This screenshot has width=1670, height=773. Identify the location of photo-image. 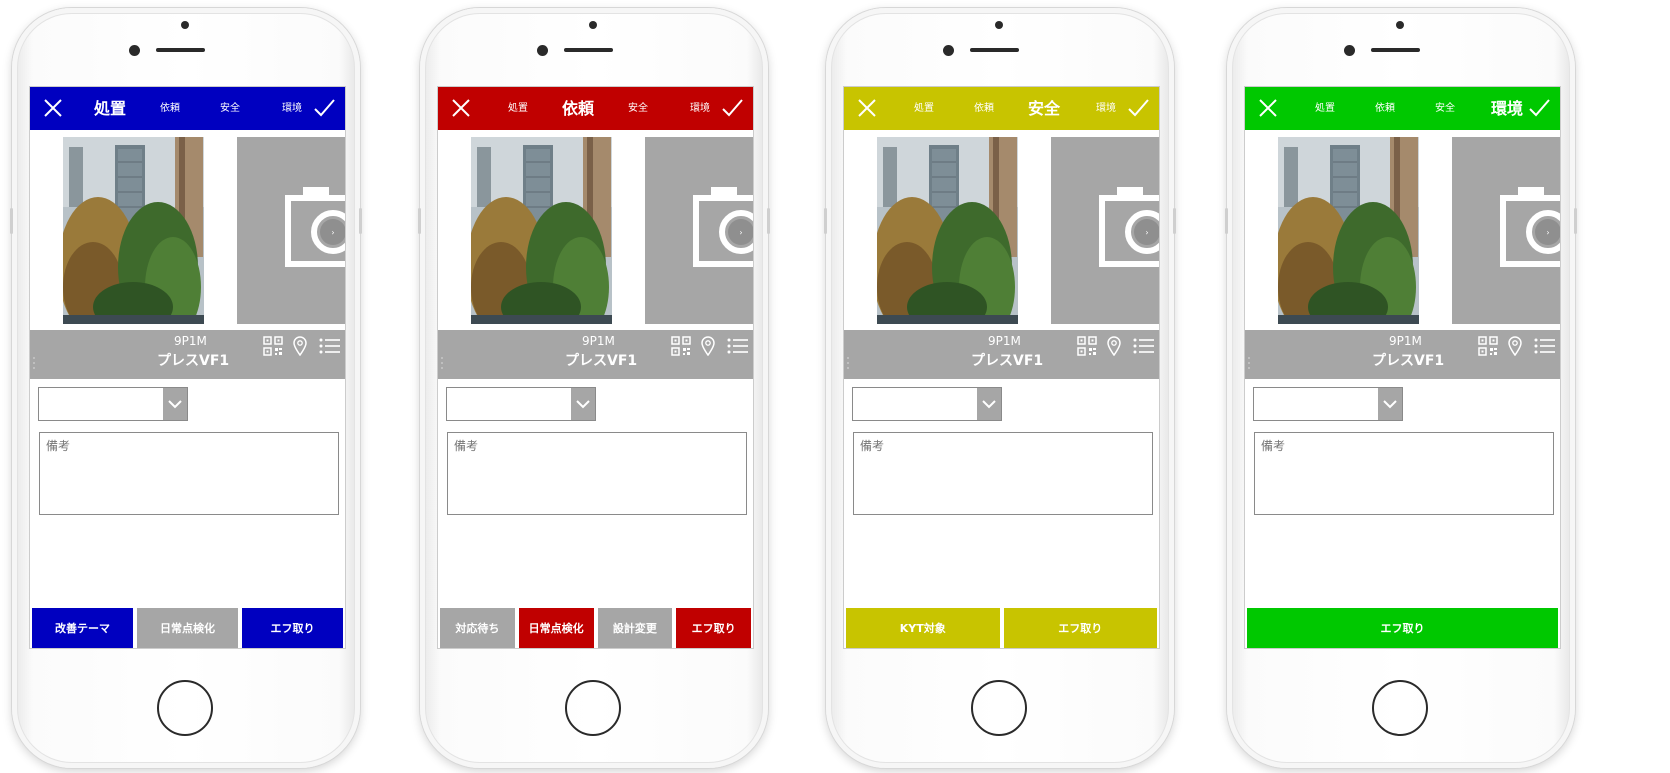
(947, 230).